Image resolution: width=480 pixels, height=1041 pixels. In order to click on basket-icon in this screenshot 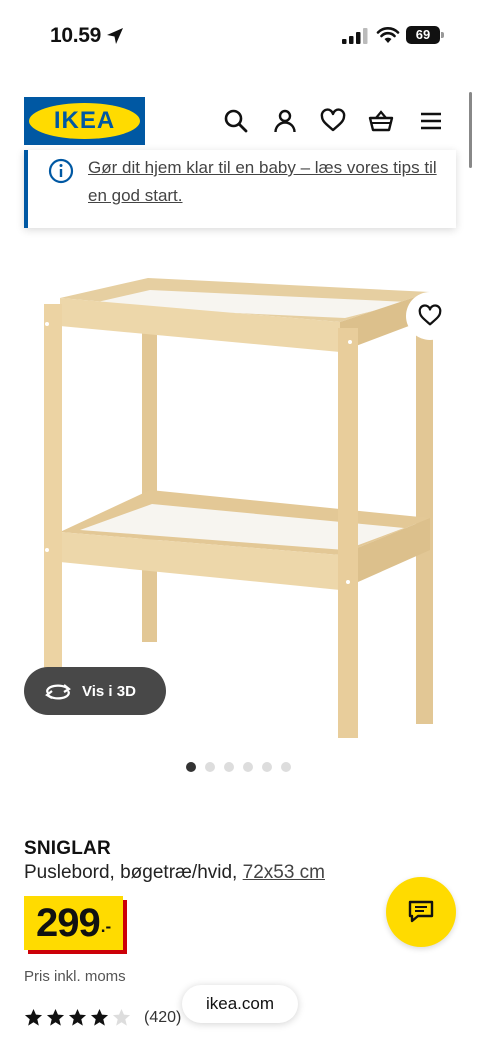, I will do `click(381, 121)`.